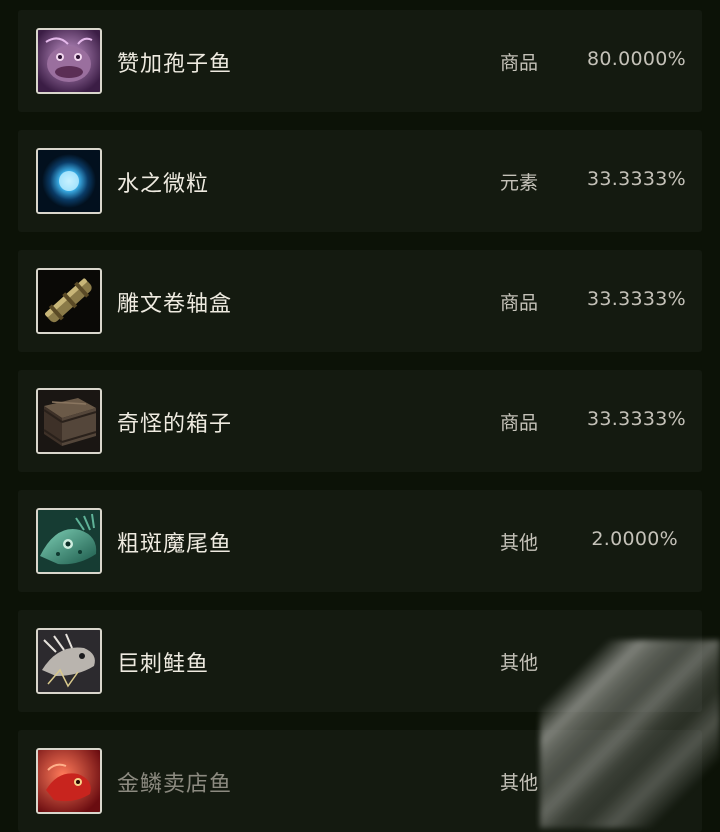 The width and height of the screenshot is (720, 832). Describe the element at coordinates (360, 181) in the screenshot. I see `list-item: 水之微粒 元素 33.3333%` at that location.